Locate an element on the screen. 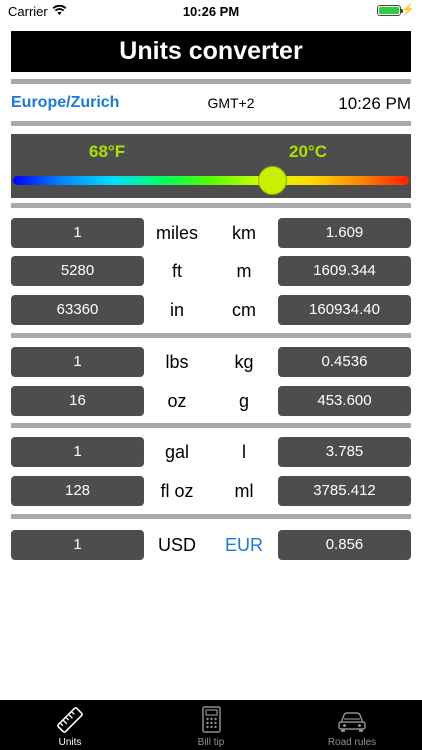  currency-selector-eur: EUR is located at coordinates (244, 545).